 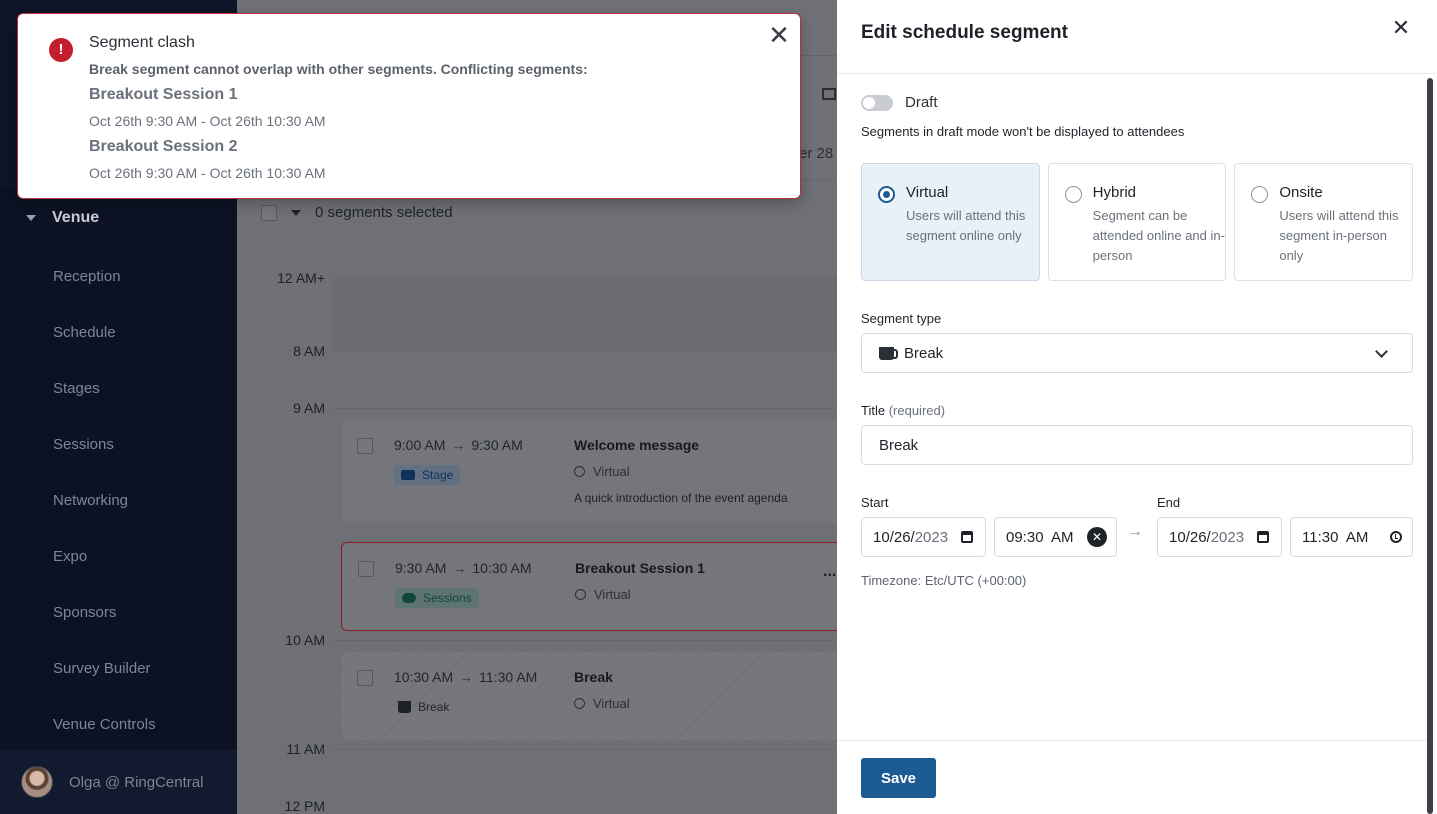 What do you see at coordinates (877, 102) in the screenshot?
I see `draft-toggle` at bounding box center [877, 102].